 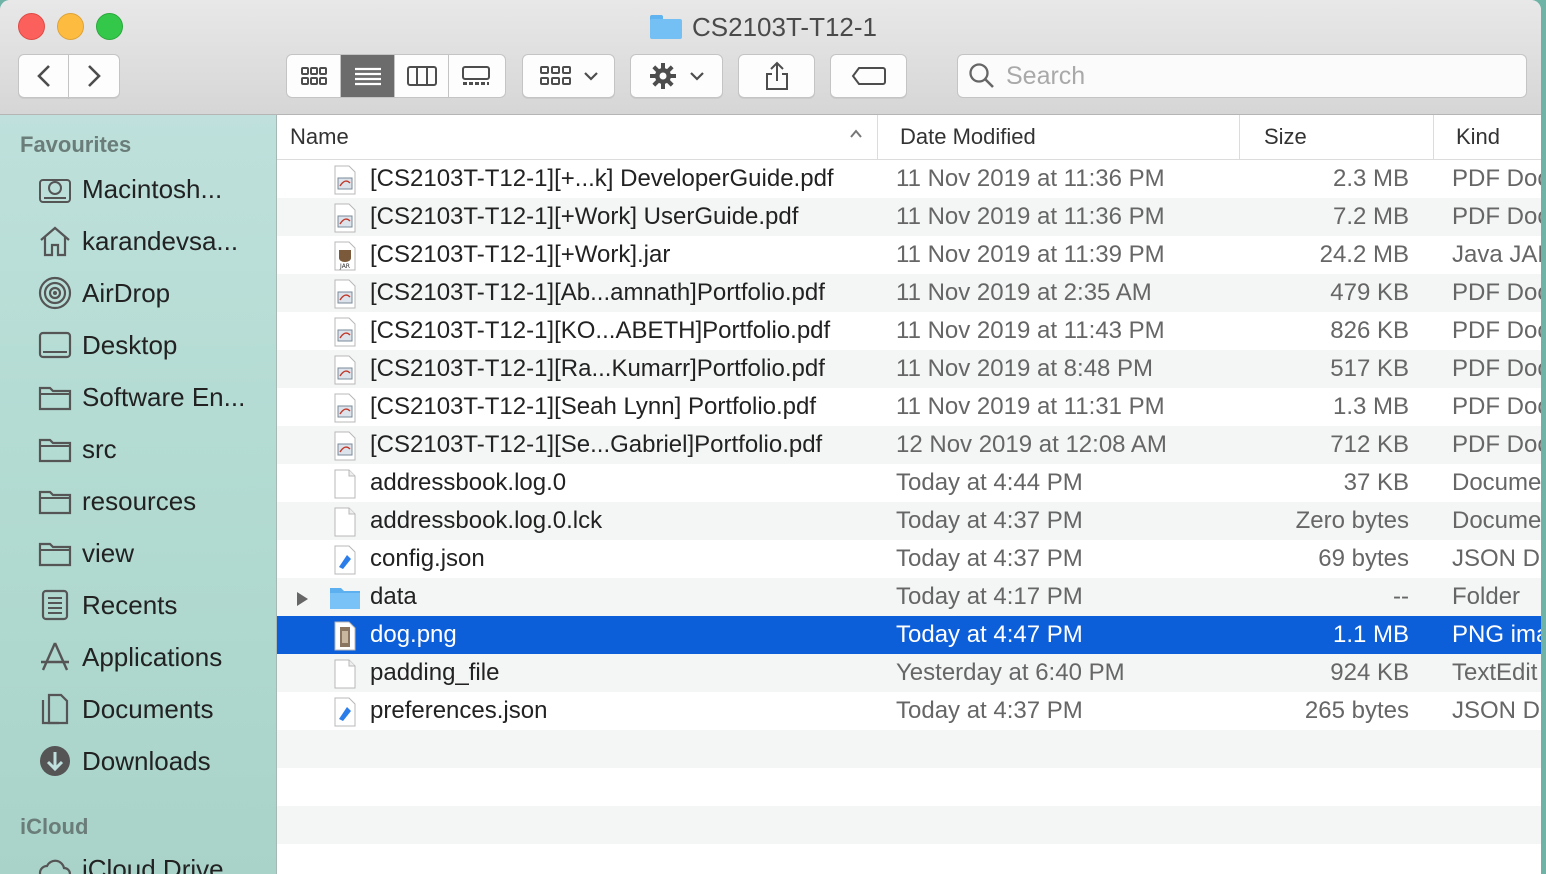 What do you see at coordinates (1496, 634) in the screenshot?
I see `file-kind: PNG ima` at bounding box center [1496, 634].